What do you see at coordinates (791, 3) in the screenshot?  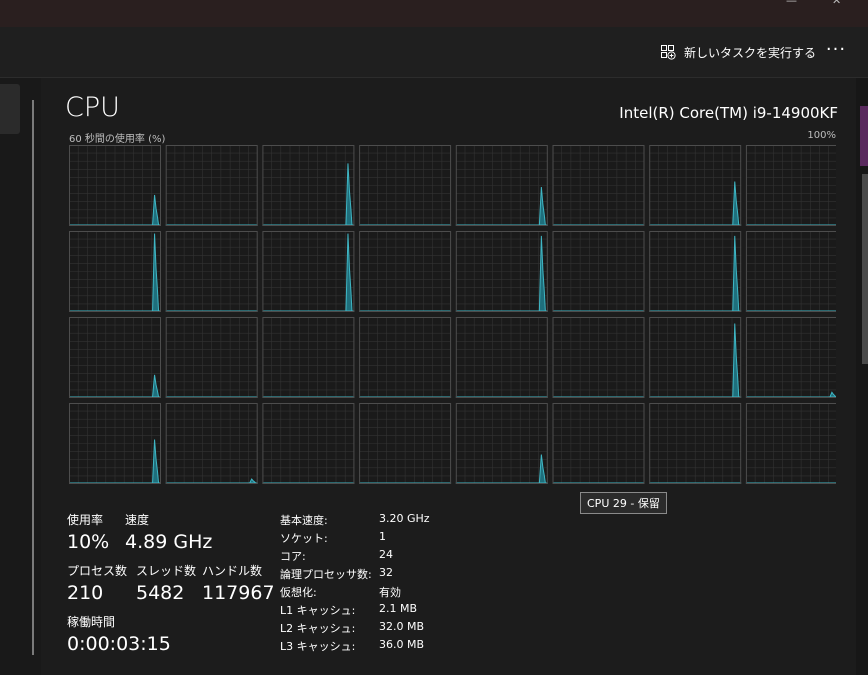 I see `minimize-icon: —` at bounding box center [791, 3].